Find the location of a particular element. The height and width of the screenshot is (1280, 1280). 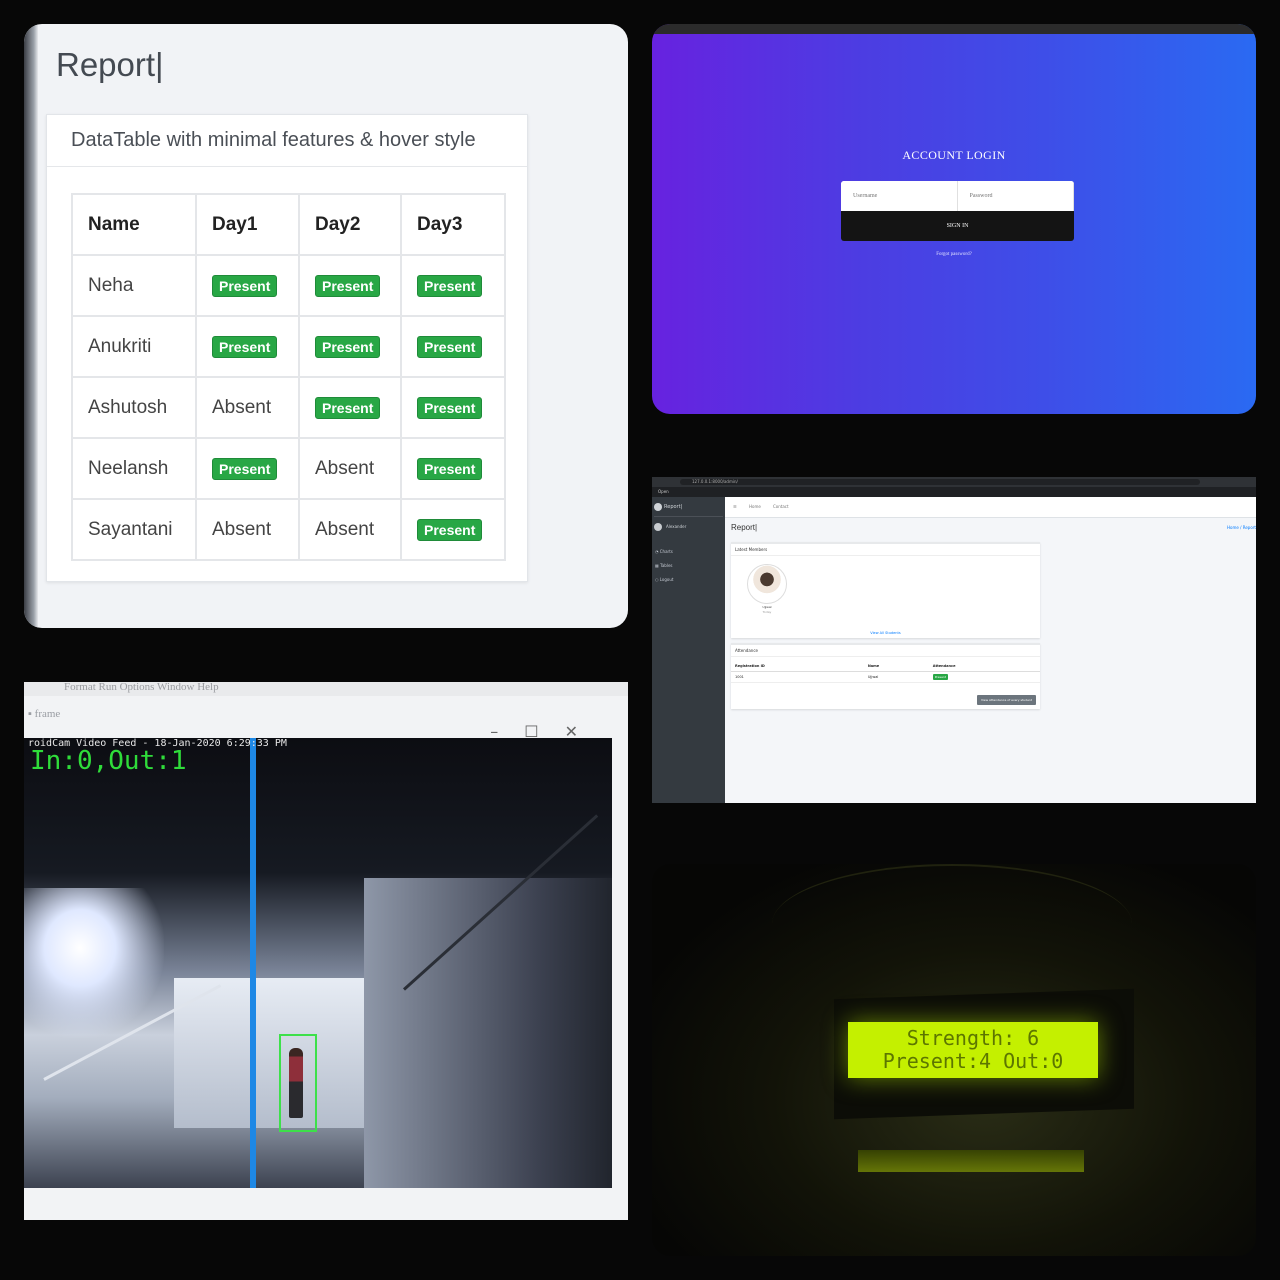

table-row: Anukriti Present Present Present is located at coordinates (288, 346).